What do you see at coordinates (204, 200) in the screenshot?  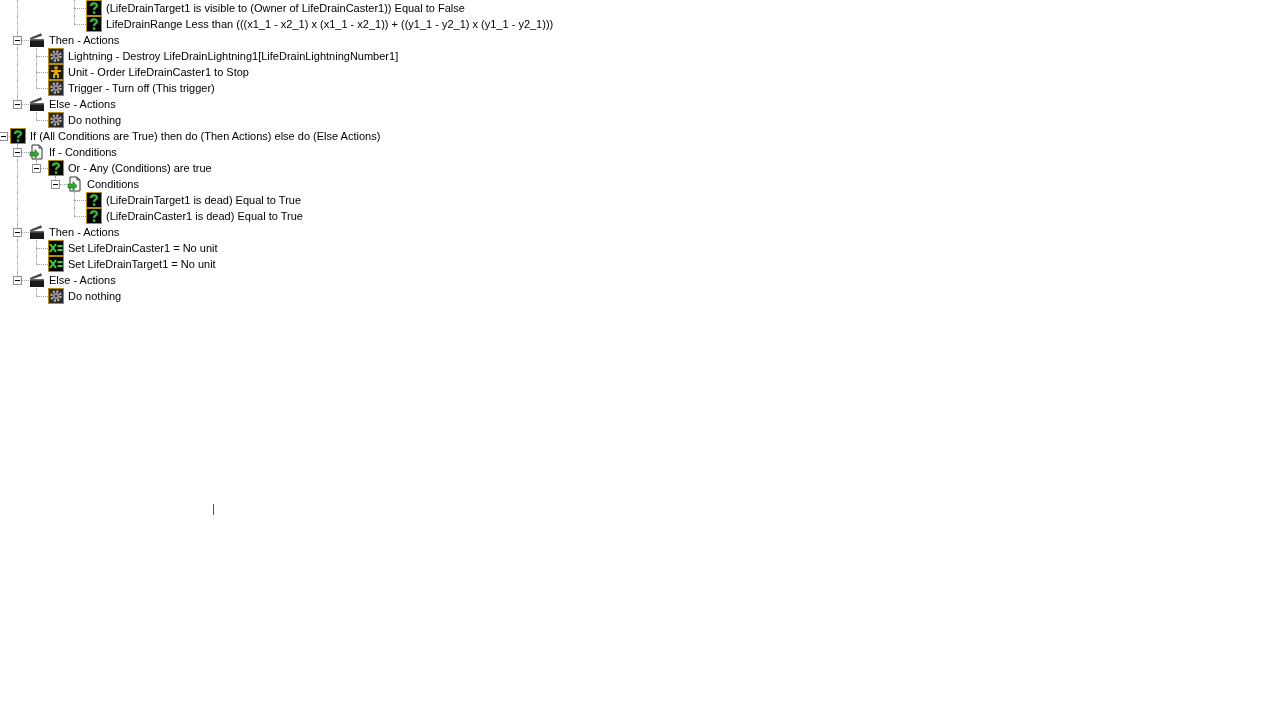 I see `tree-item-label: (LifeDrainTarget1 is dead) Equal to True` at bounding box center [204, 200].